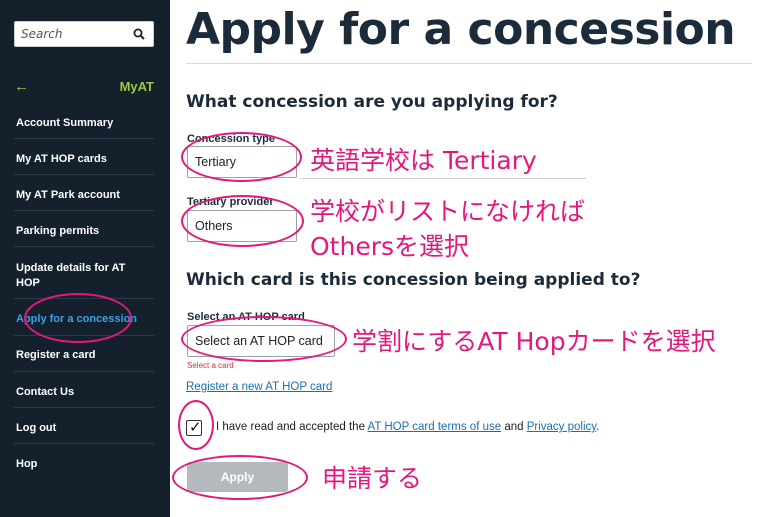 This screenshot has height=517, width=768. I want to click on section-heading-concession: What concession are you applying for?, so click(372, 102).